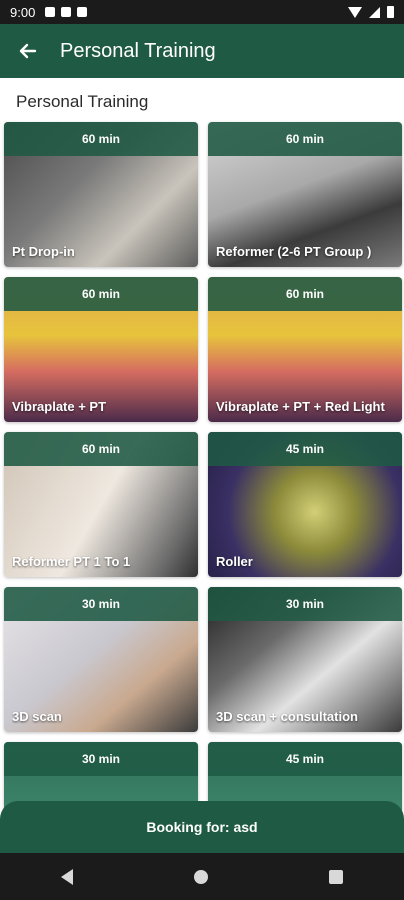 Image resolution: width=404 pixels, height=900 pixels. I want to click on card-title: 3D scan + consultation, so click(287, 716).